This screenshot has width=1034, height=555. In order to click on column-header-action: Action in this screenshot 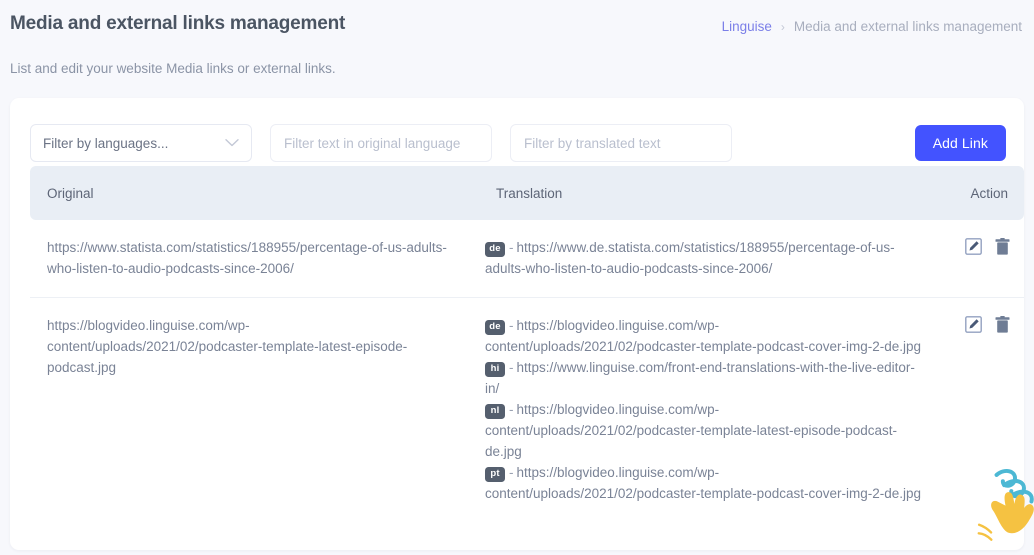, I will do `click(982, 193)`.